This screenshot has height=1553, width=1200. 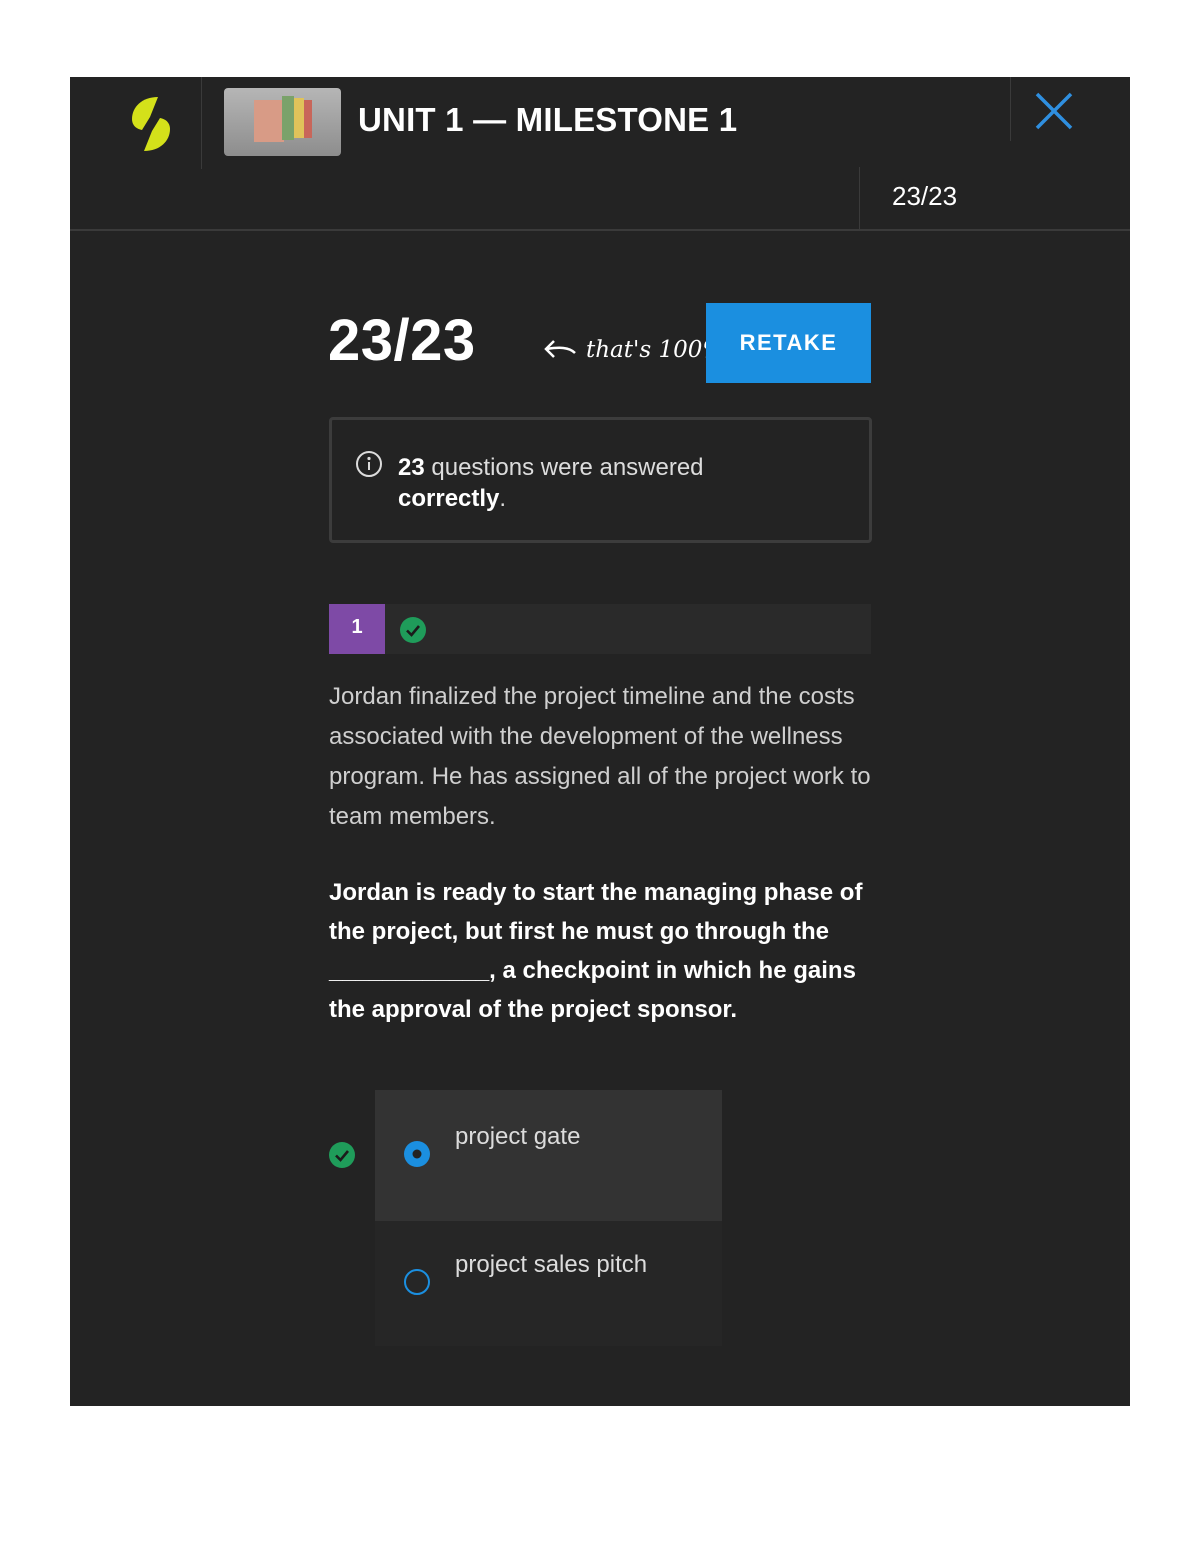 What do you see at coordinates (859, 198) in the screenshot?
I see `progress-divider` at bounding box center [859, 198].